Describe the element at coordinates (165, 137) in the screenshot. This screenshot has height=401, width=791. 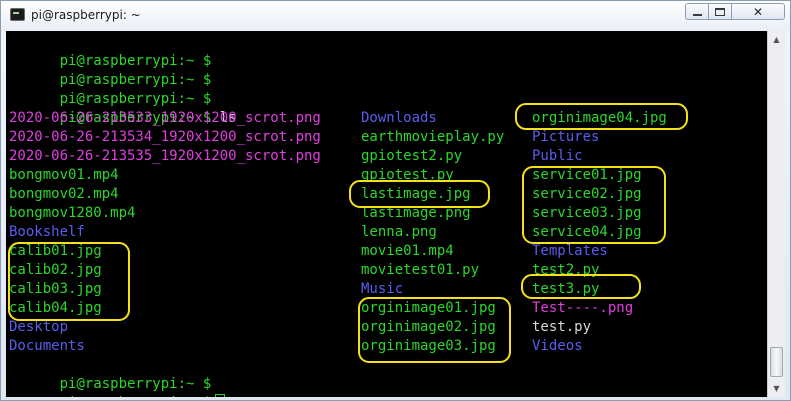
I see `file-entry: 2020-06-26-213534_1920x1200_scrot.png` at that location.